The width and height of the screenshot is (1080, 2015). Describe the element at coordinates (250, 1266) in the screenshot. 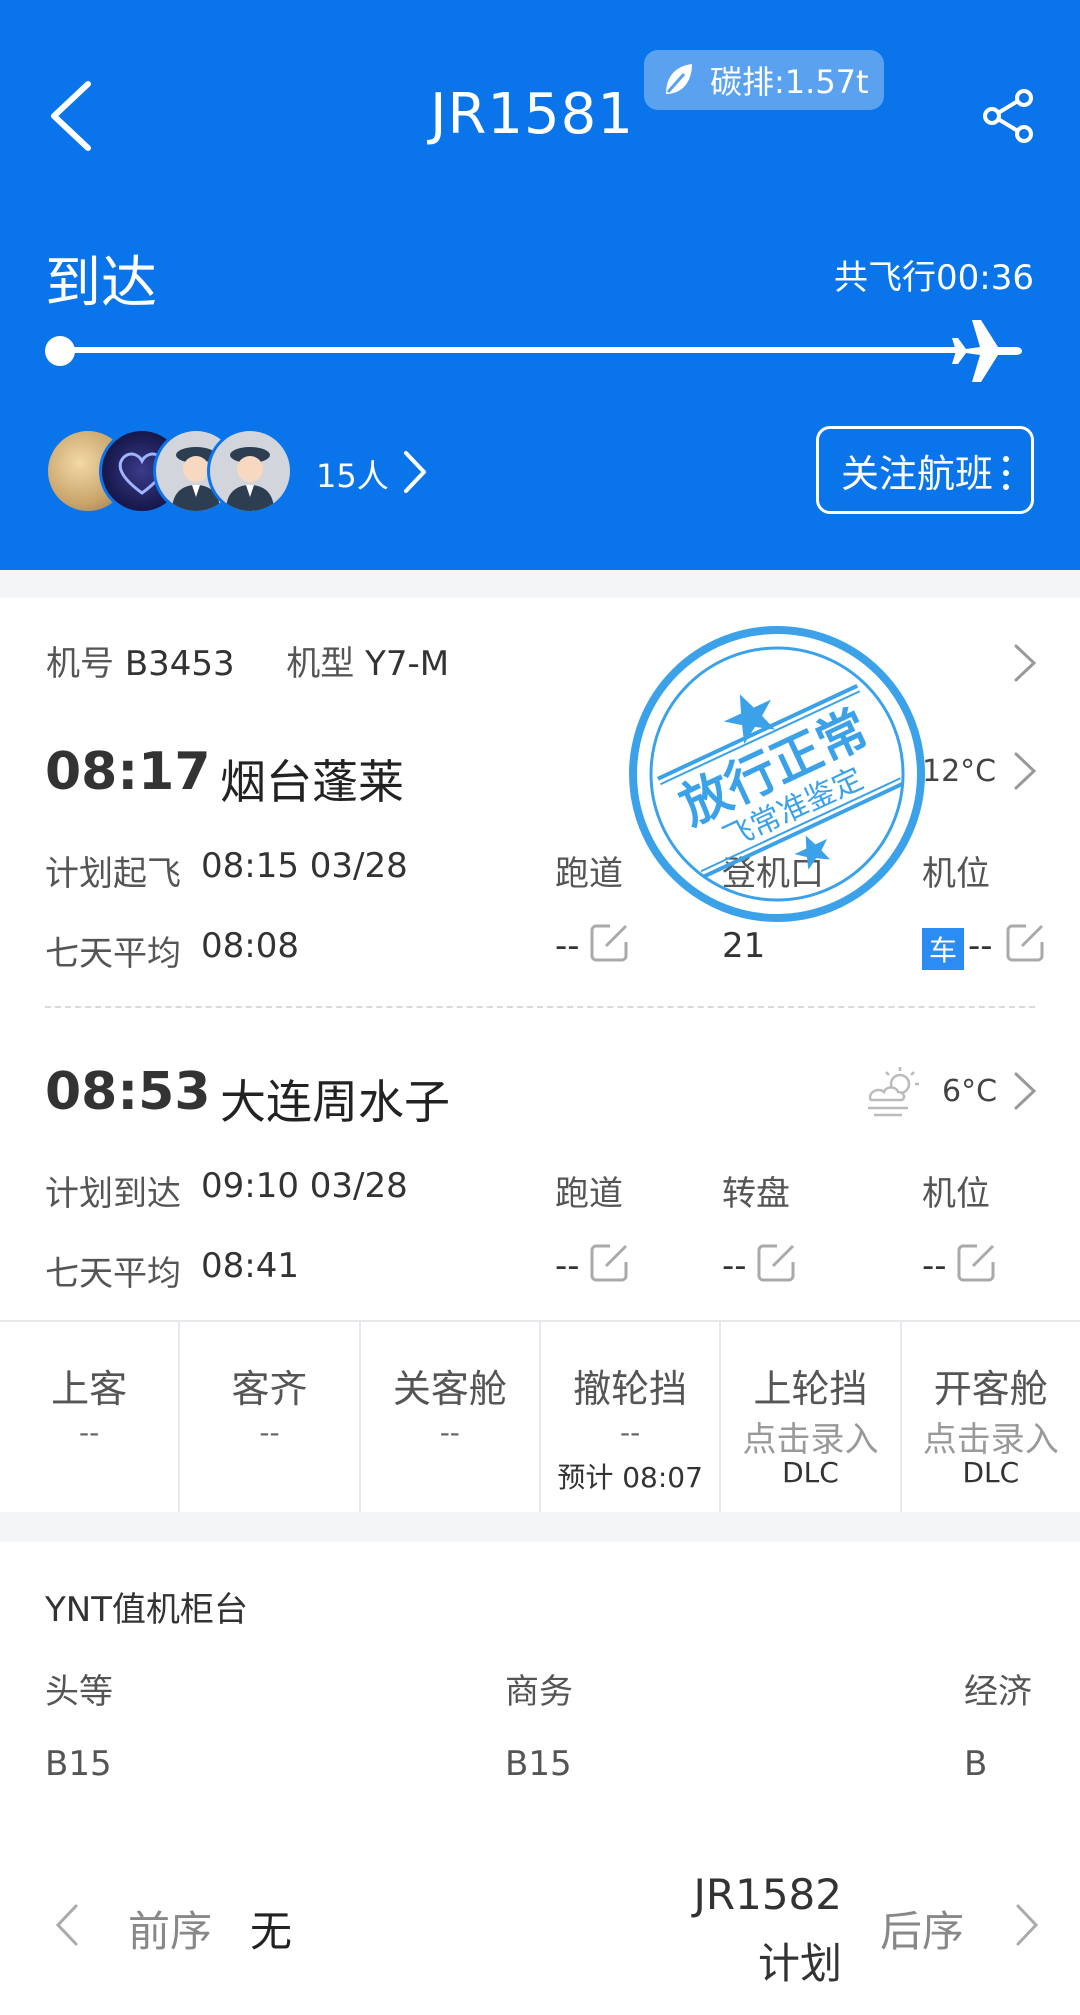

I see `arrival-avg-value: 08:41` at that location.